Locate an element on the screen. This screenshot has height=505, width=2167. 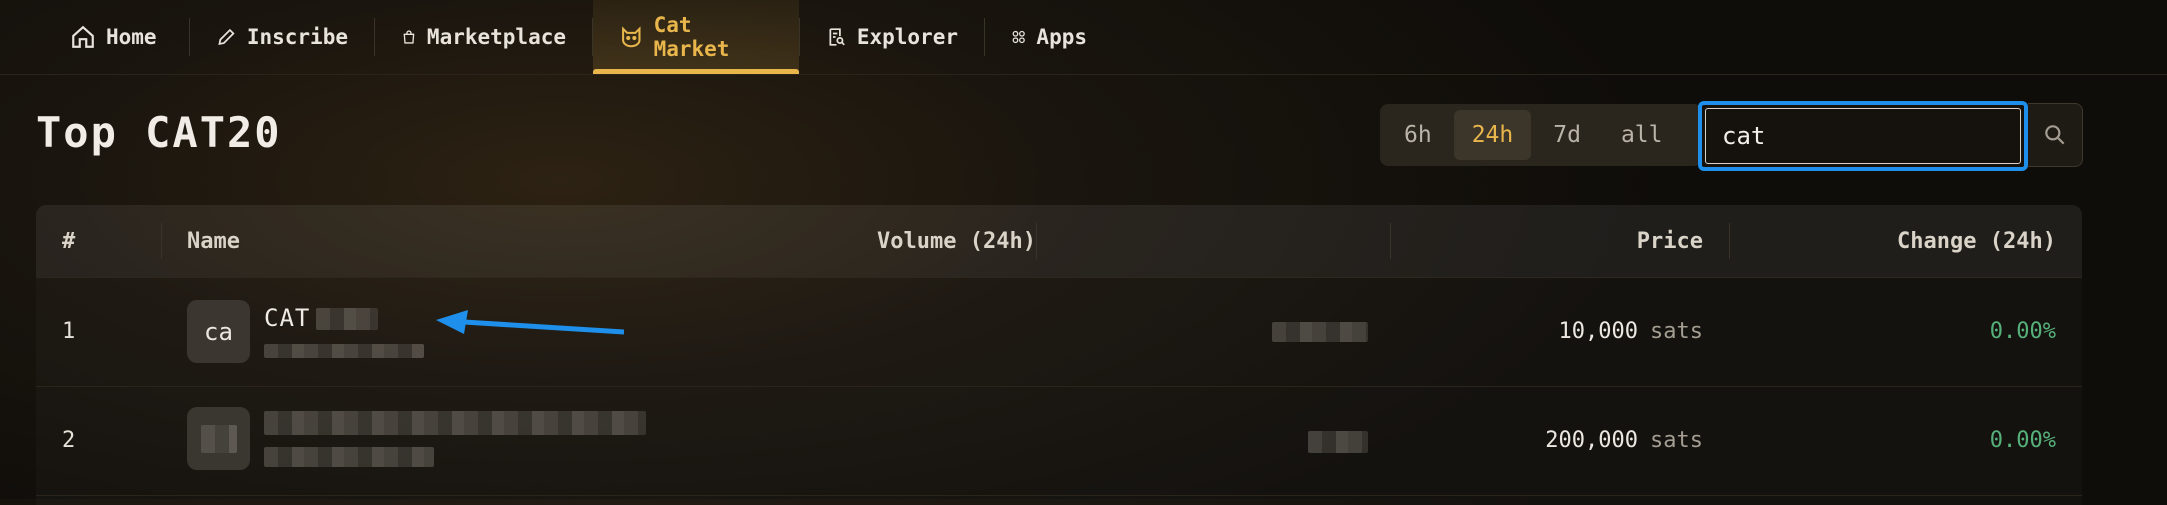
nav-home: Home is located at coordinates (116, 37).